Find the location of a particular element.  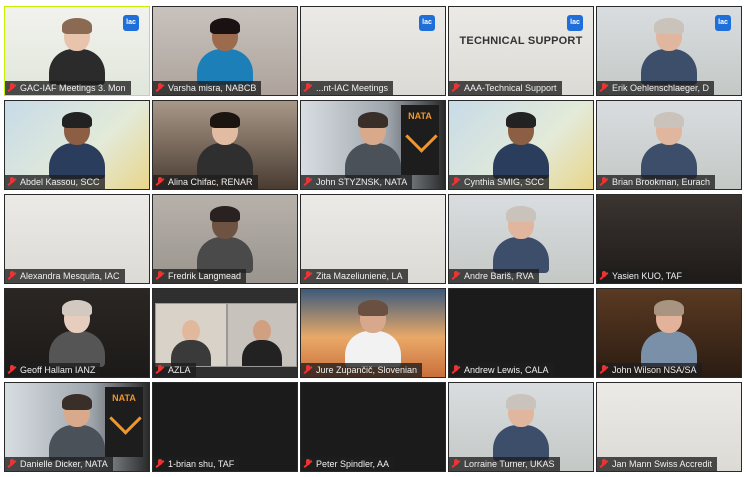

video-tile: NATA John STYZNSK, NATA is located at coordinates (373, 145).